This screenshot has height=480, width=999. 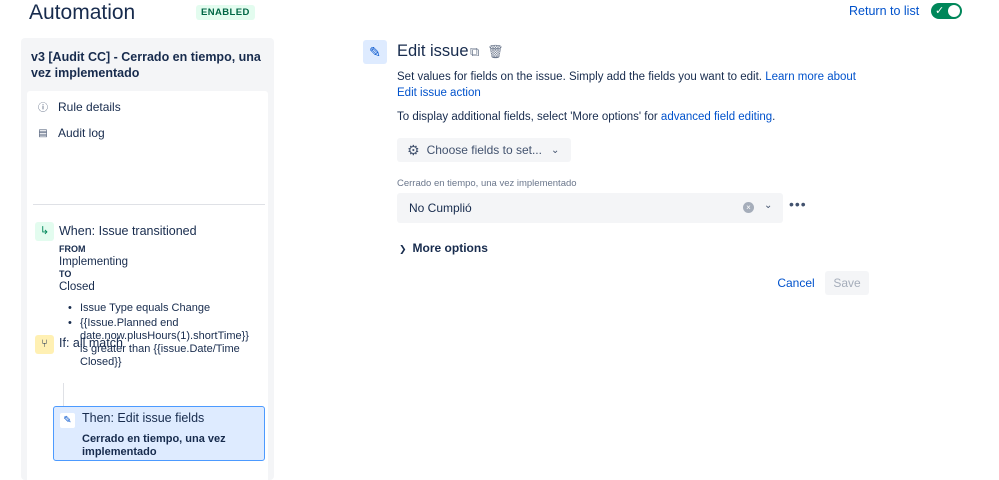 I want to click on save-button: Save, so click(x=847, y=283).